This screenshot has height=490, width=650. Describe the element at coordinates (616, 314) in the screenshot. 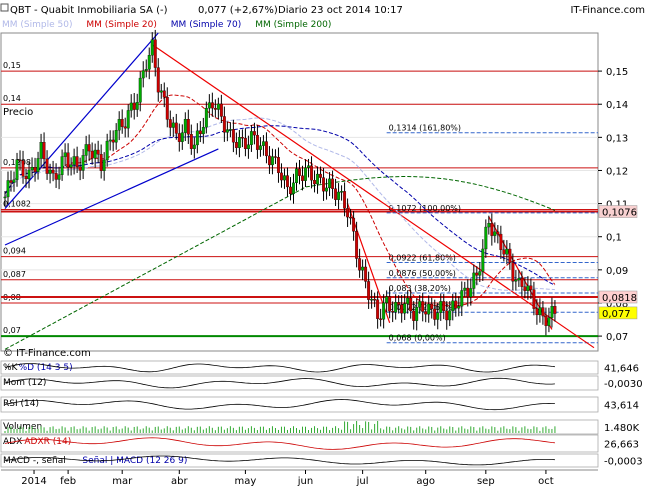

I see `price-badge-label: 0,077` at that location.